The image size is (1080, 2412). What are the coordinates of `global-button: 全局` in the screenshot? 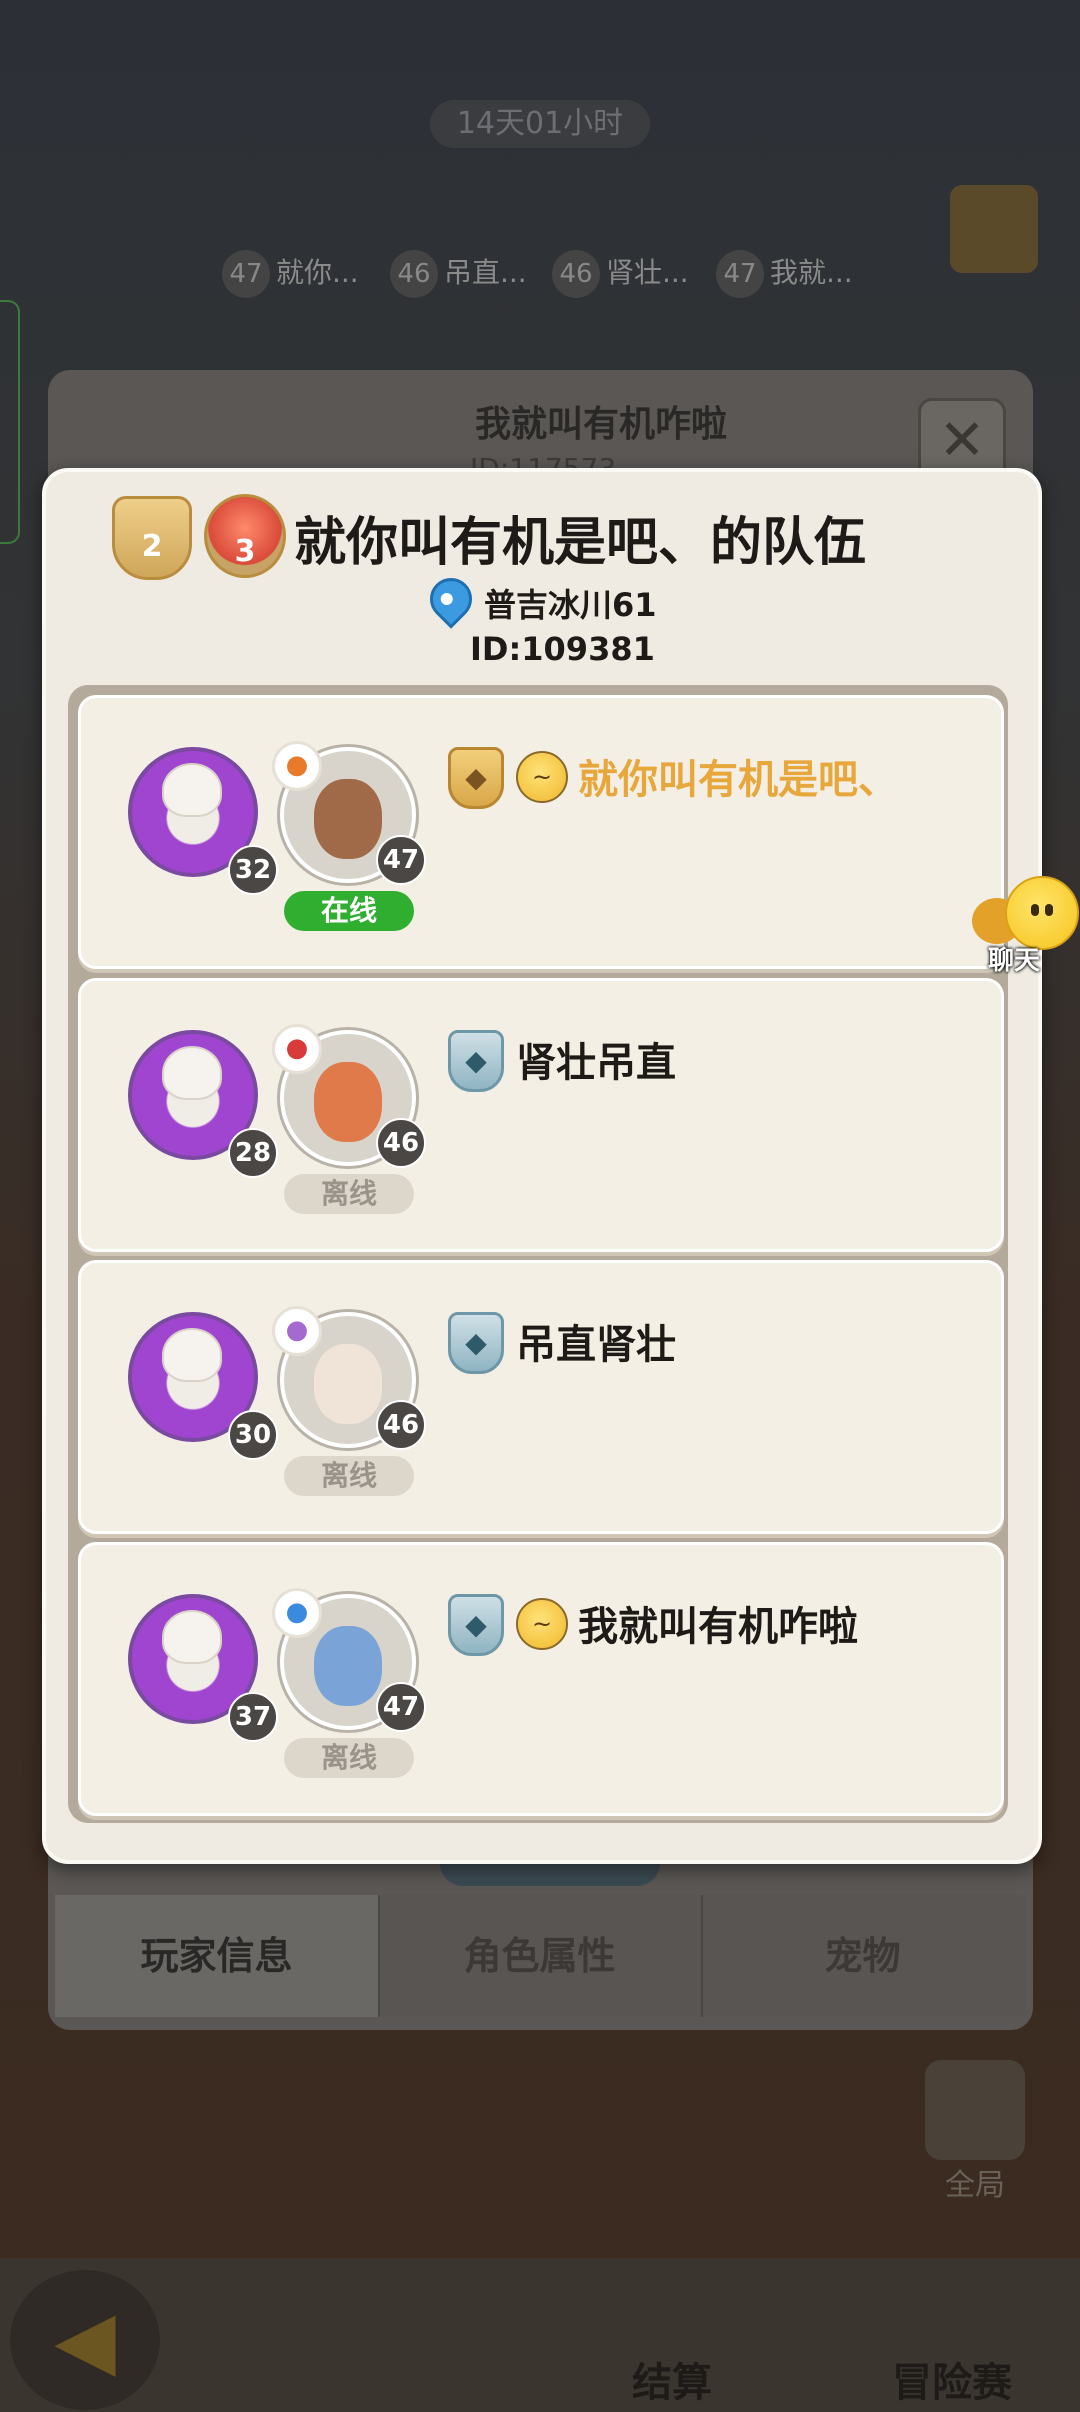 It's located at (975, 2135).